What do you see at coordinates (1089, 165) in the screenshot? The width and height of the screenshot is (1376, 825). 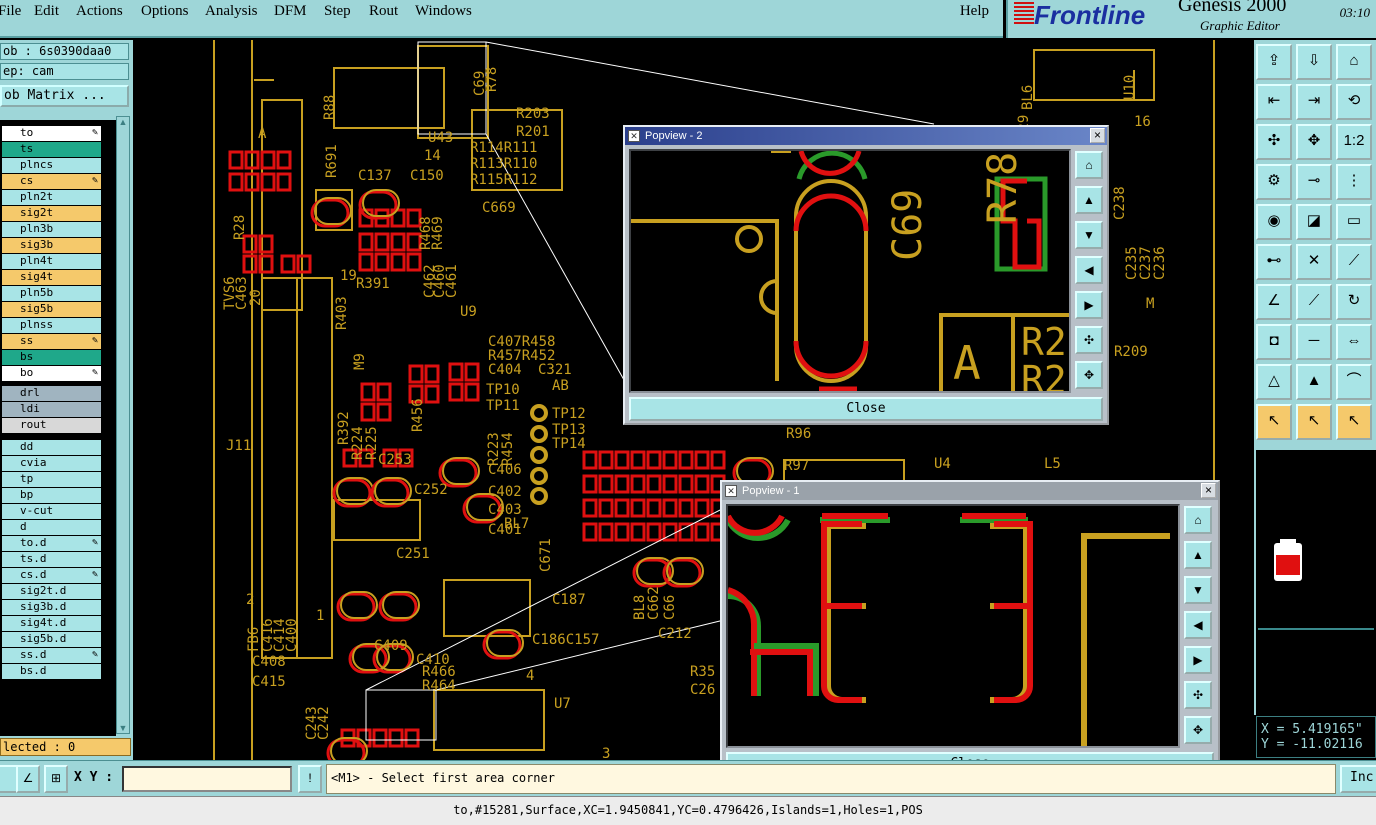 I see `zoom-home-icon: ⌂` at bounding box center [1089, 165].